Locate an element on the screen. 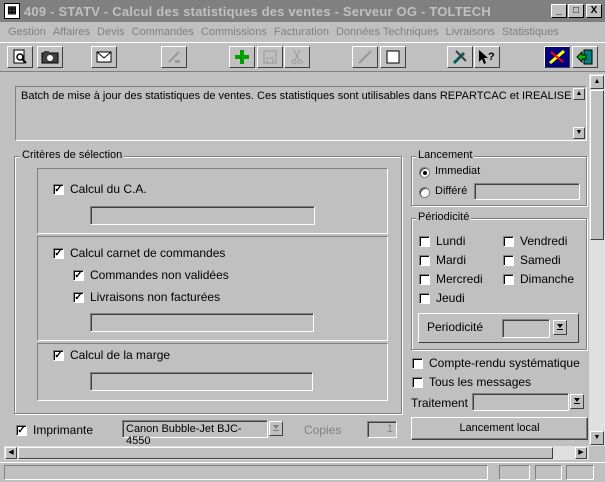  vertical-scroll-thumb is located at coordinates (597, 165).